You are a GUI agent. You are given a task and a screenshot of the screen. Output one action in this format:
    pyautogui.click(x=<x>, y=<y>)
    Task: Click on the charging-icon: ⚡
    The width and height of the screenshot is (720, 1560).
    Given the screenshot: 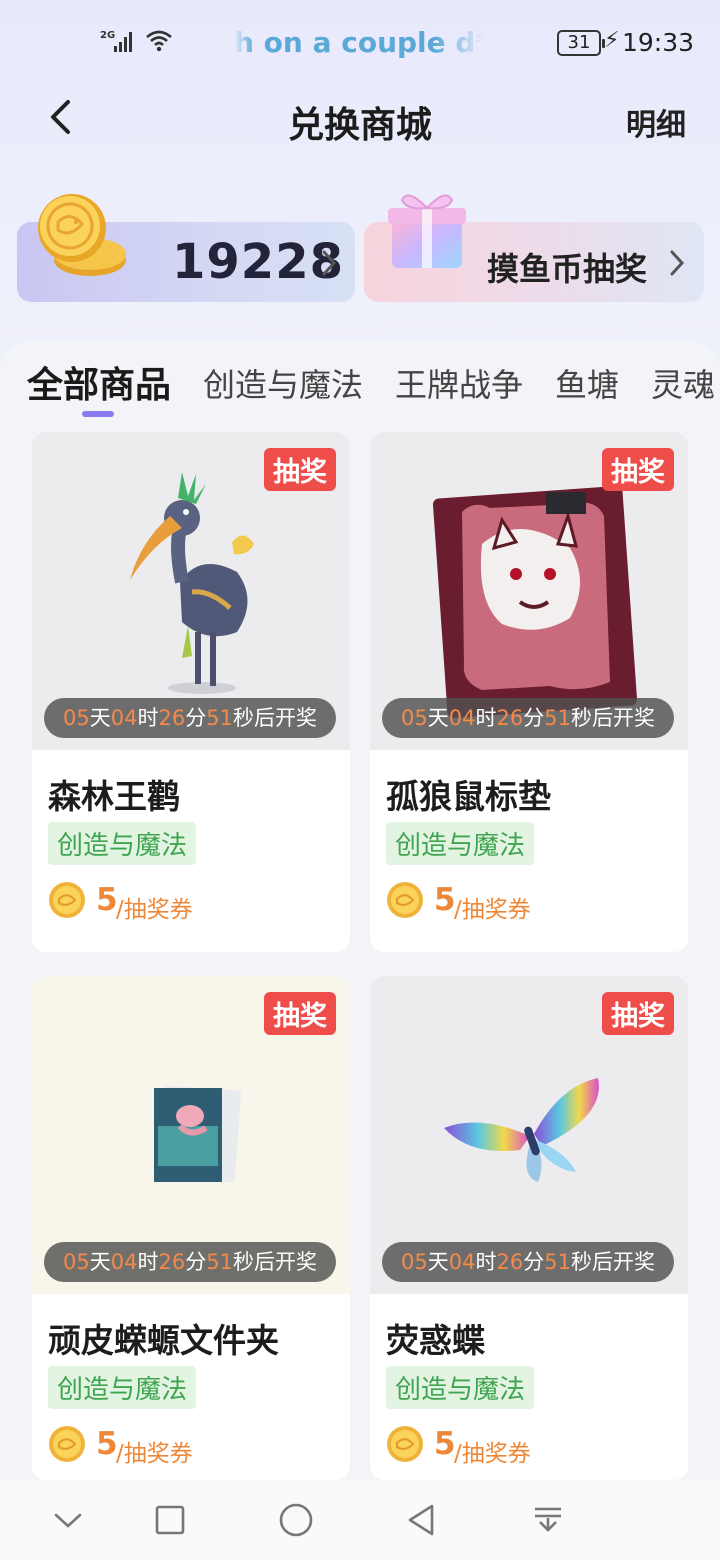 What is the action you would take?
    pyautogui.click(x=612, y=40)
    